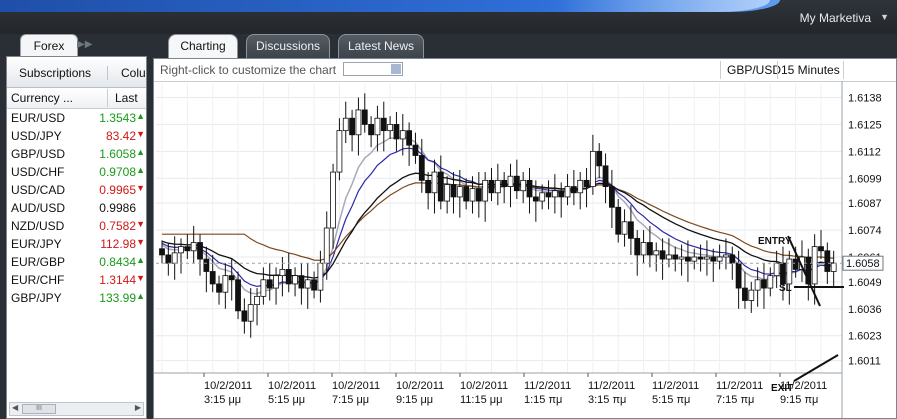 Image resolution: width=897 pixels, height=419 pixels. Describe the element at coordinates (865, 310) in the screenshot. I see `y-tick-label: 1.6036` at that location.